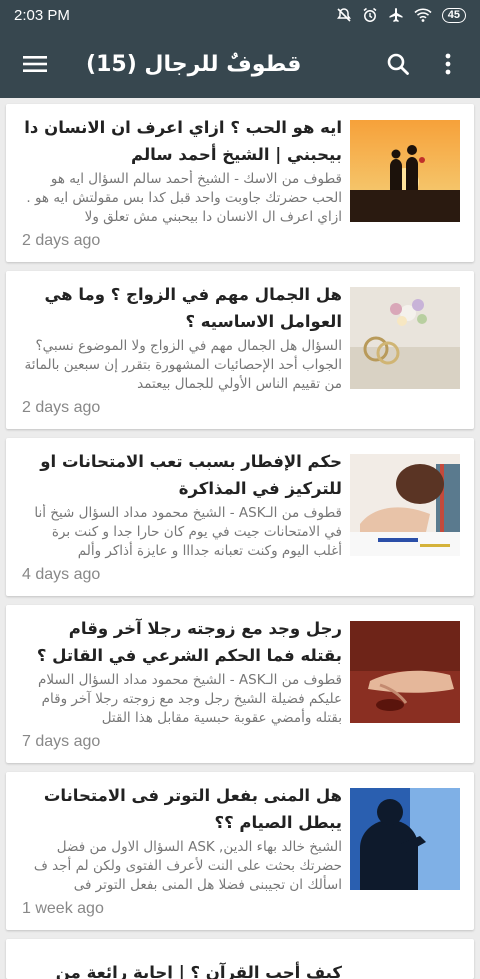  I want to click on search-button, so click(398, 64).